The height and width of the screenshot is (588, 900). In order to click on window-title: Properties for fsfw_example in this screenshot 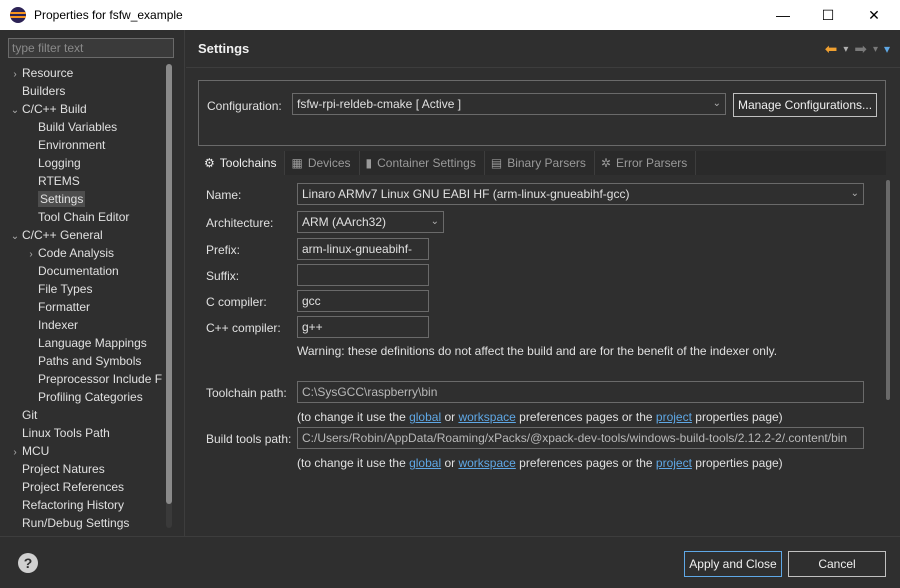, I will do `click(108, 15)`.